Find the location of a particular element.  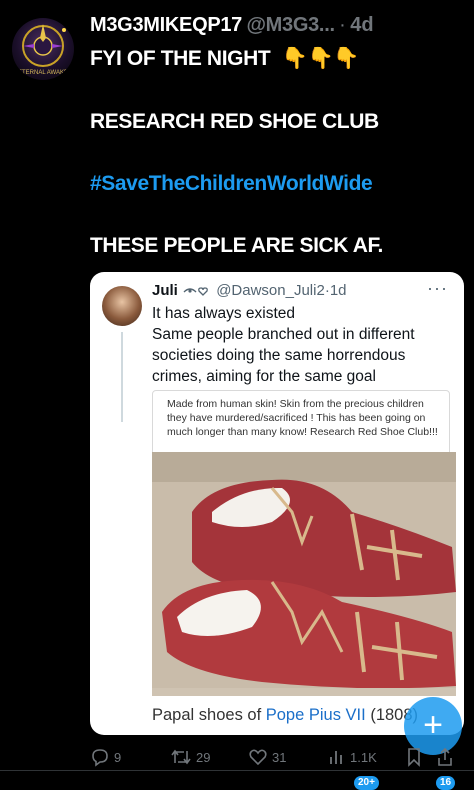

pope-link: Pope Pius VII is located at coordinates (315, 715).